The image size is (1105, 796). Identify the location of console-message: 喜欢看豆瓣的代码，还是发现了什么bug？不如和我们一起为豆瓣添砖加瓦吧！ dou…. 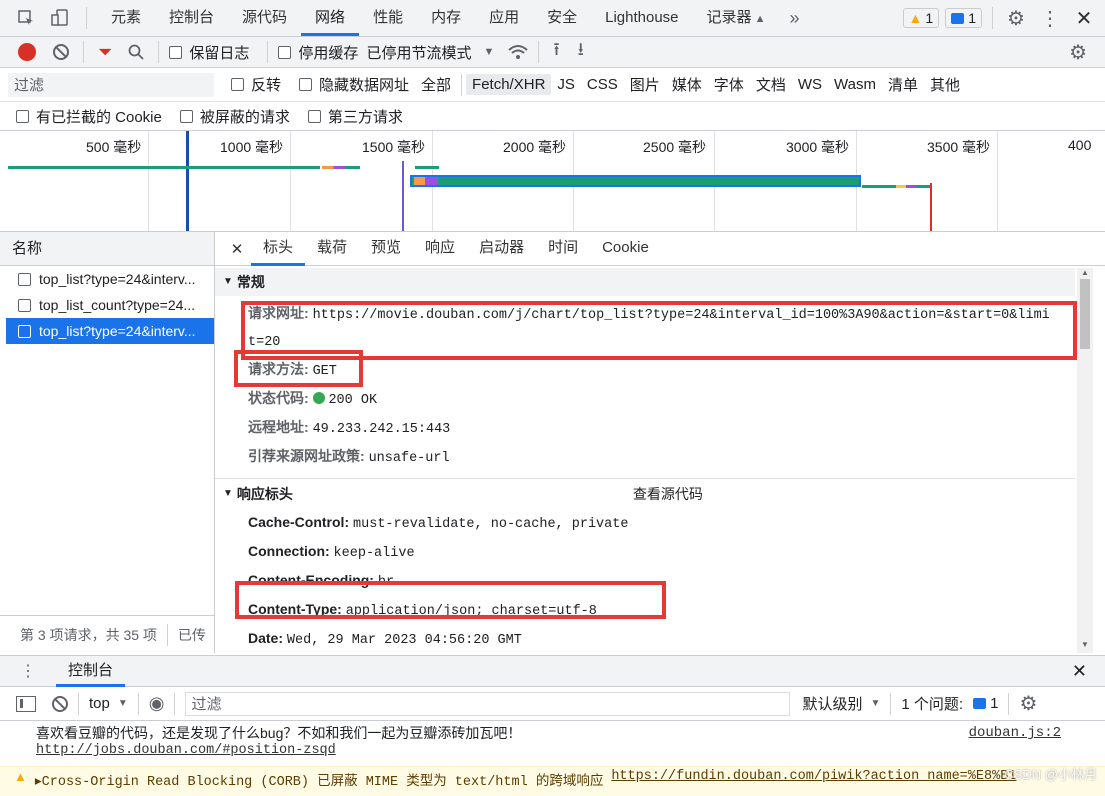
(548, 742).